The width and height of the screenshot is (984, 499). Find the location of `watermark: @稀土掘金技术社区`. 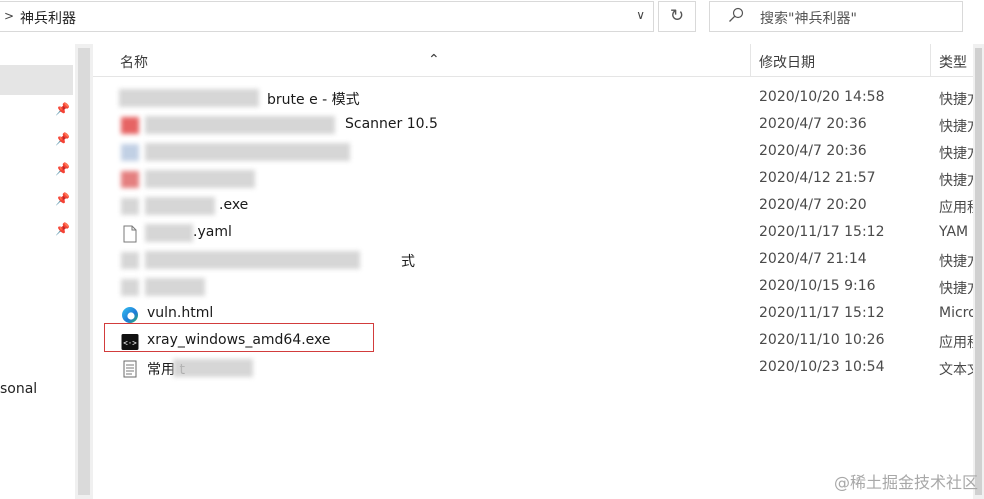

watermark: @稀土掘金技术社区 is located at coordinates (905, 482).